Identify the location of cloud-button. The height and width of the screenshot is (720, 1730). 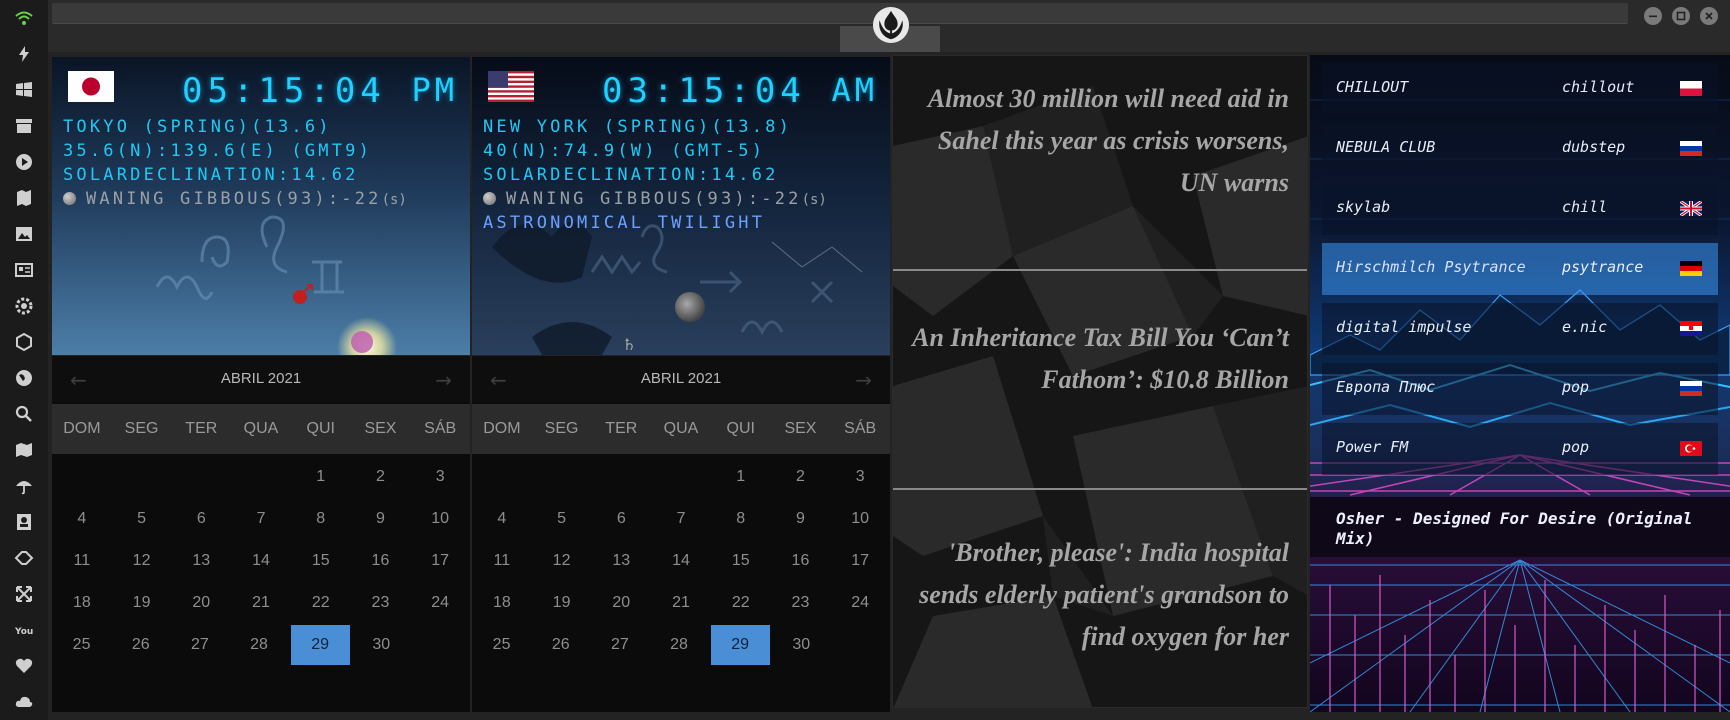
(24, 702).